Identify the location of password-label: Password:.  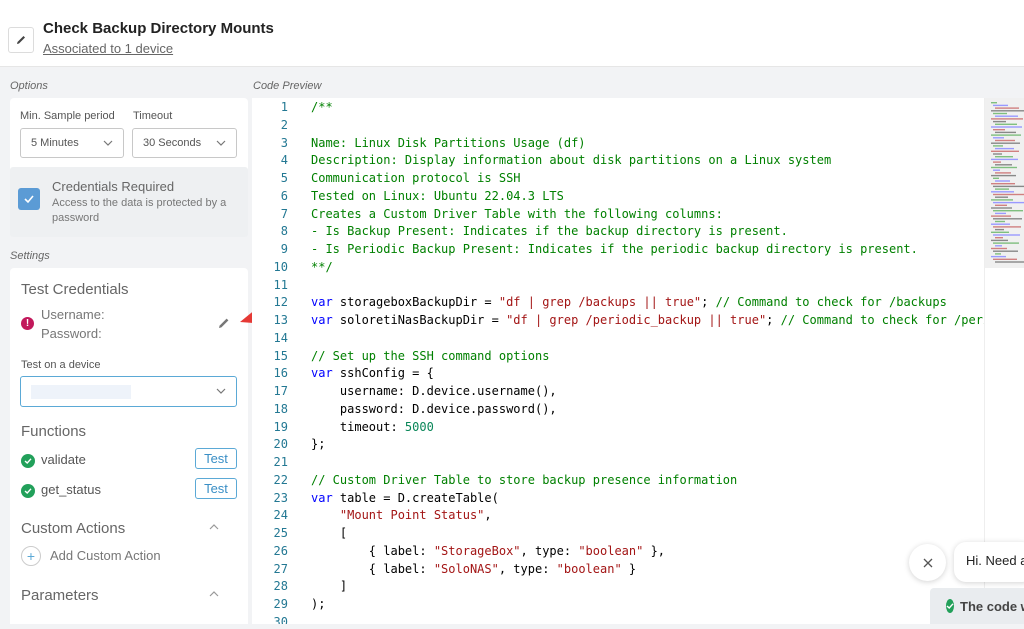
(71, 333).